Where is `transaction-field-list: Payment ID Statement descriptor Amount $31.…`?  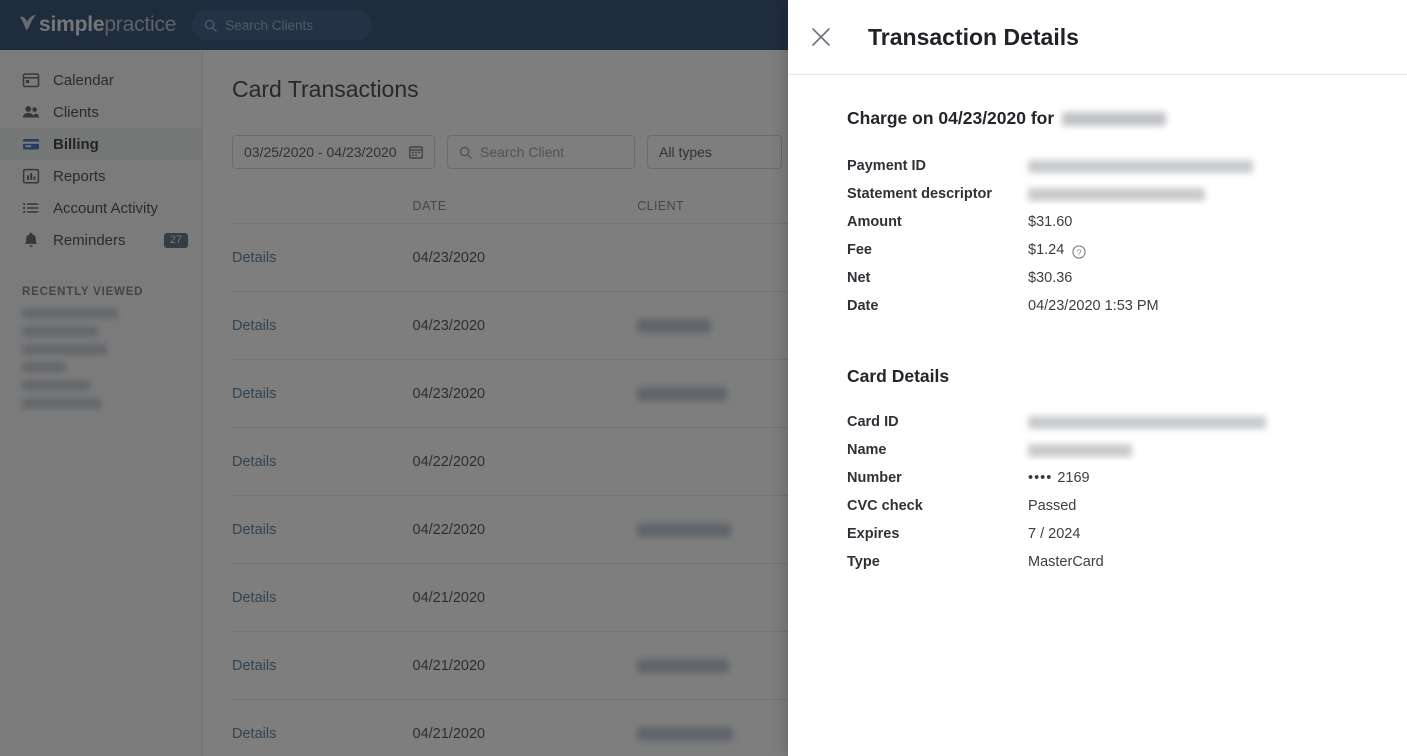
transaction-field-list: Payment ID Statement descriptor Amount $31.… is located at coordinates (1127, 236).